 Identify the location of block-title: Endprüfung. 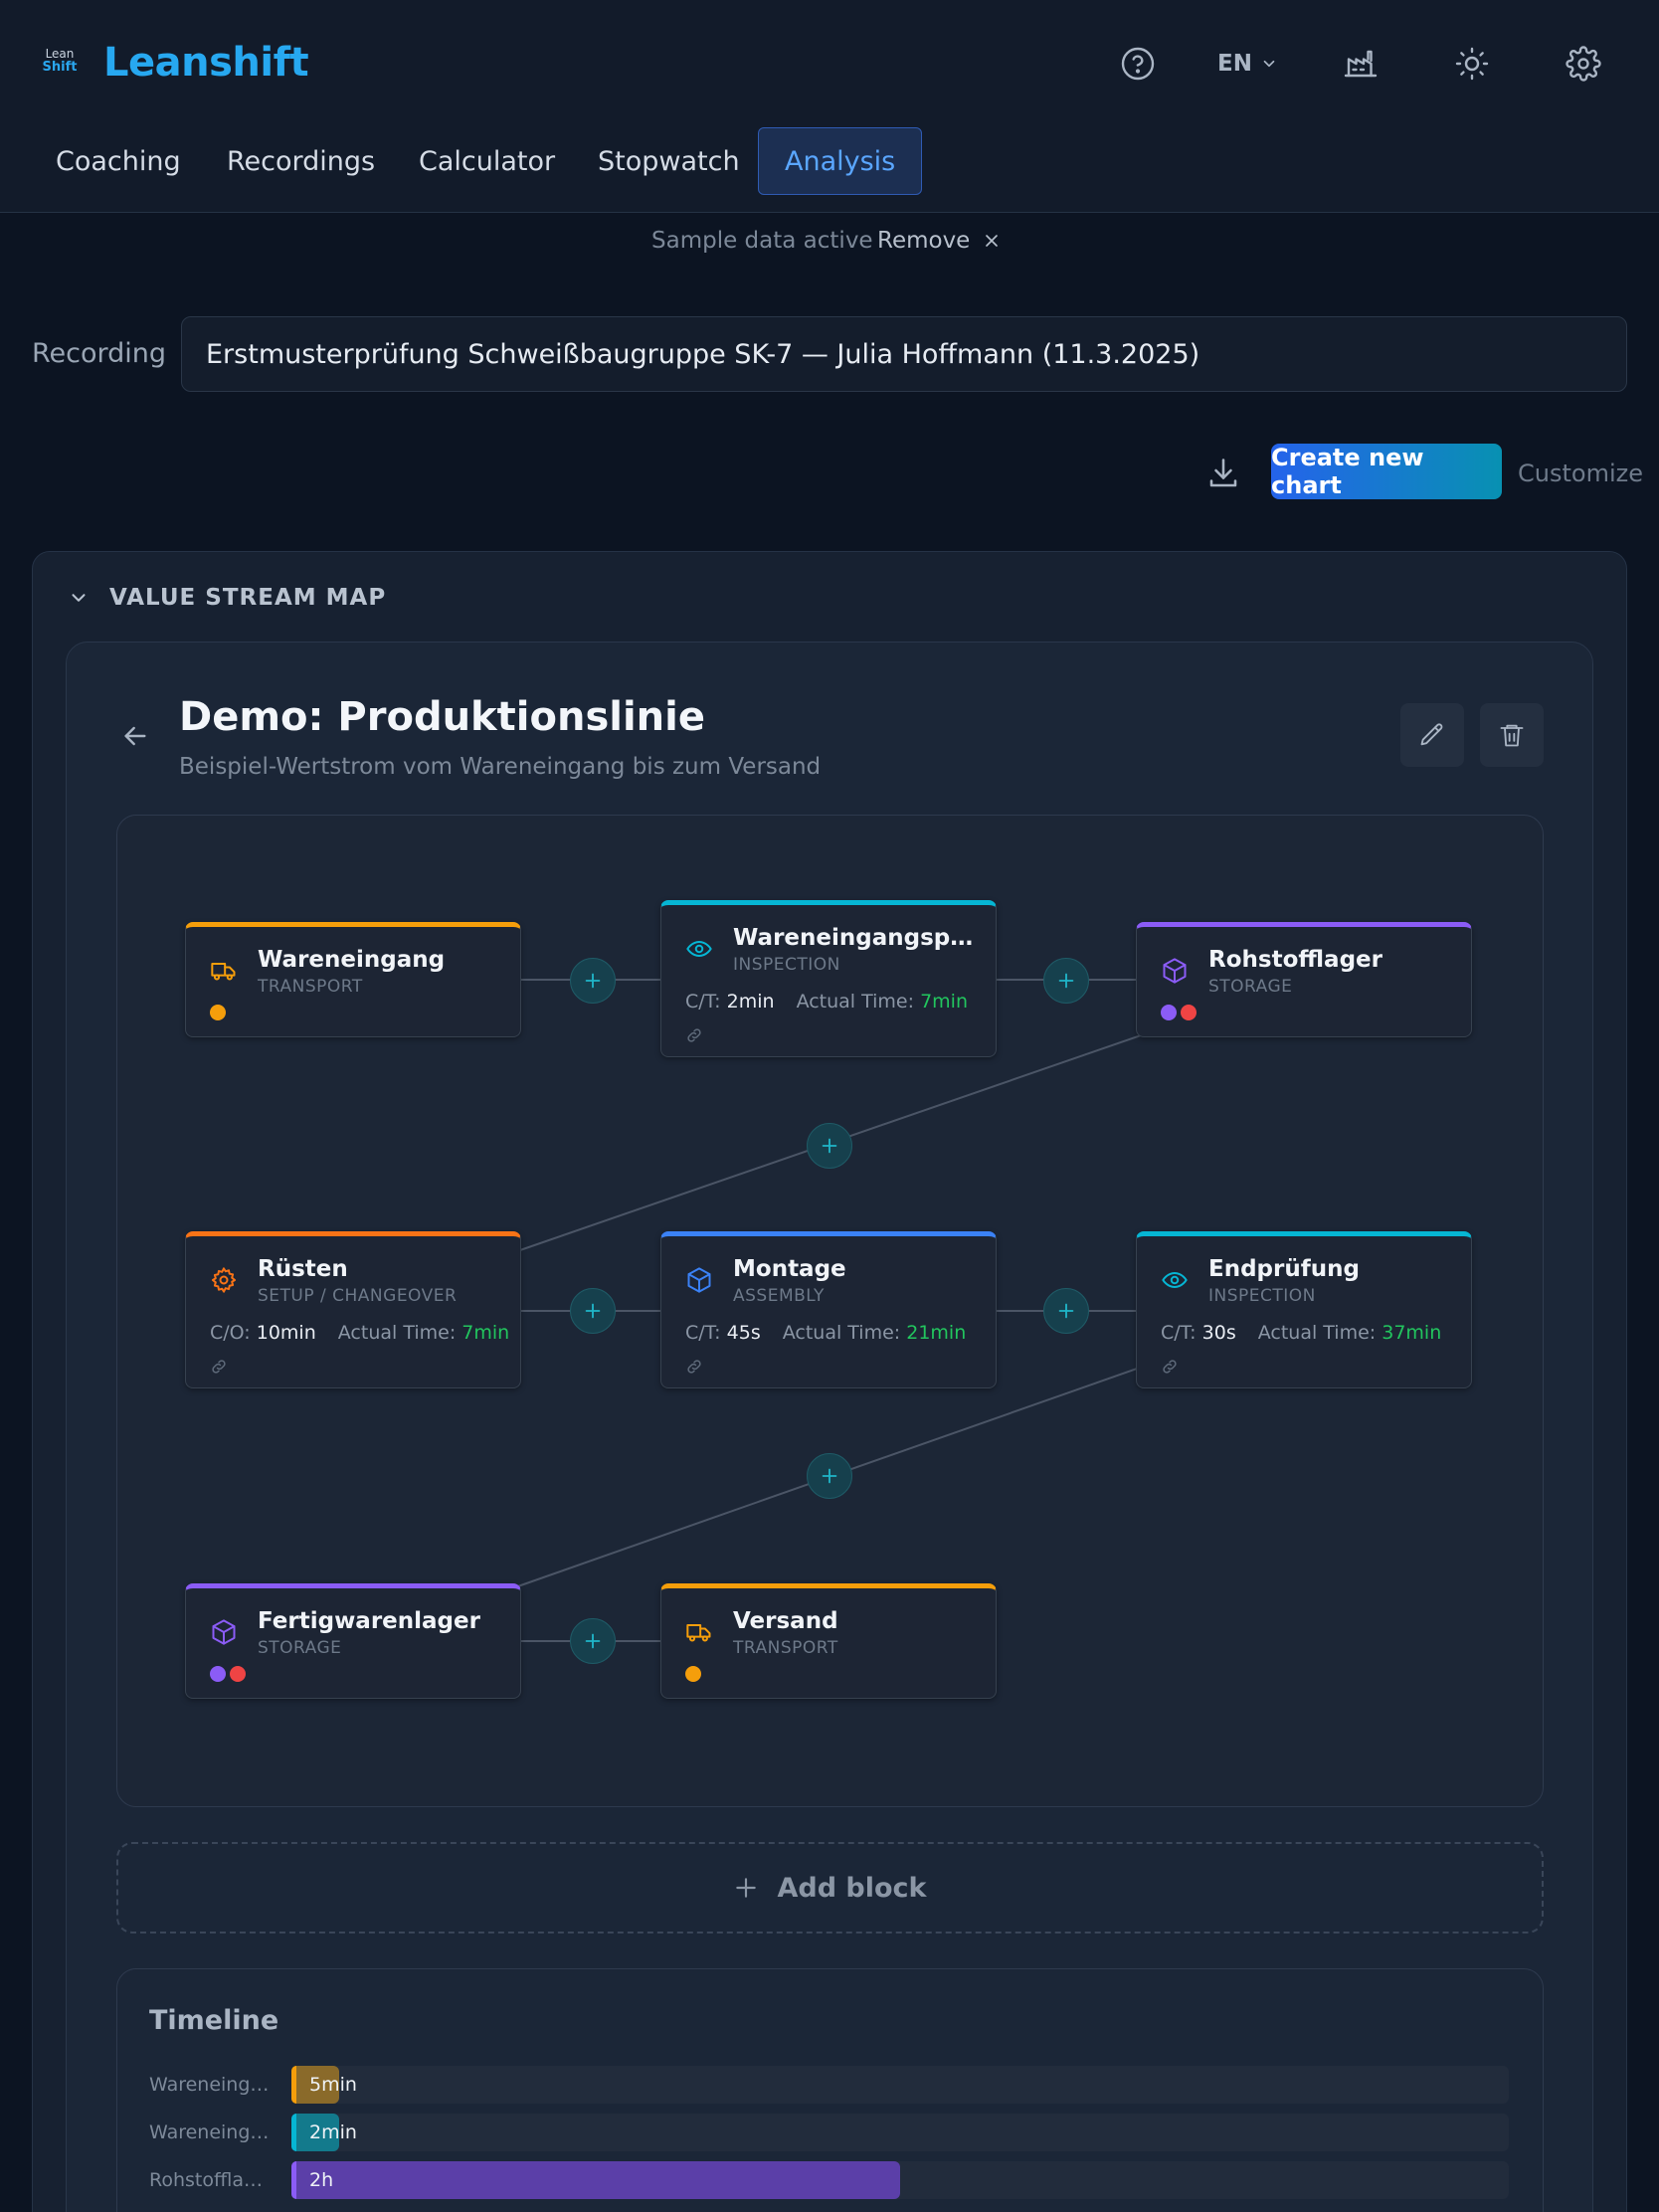
(1284, 1269).